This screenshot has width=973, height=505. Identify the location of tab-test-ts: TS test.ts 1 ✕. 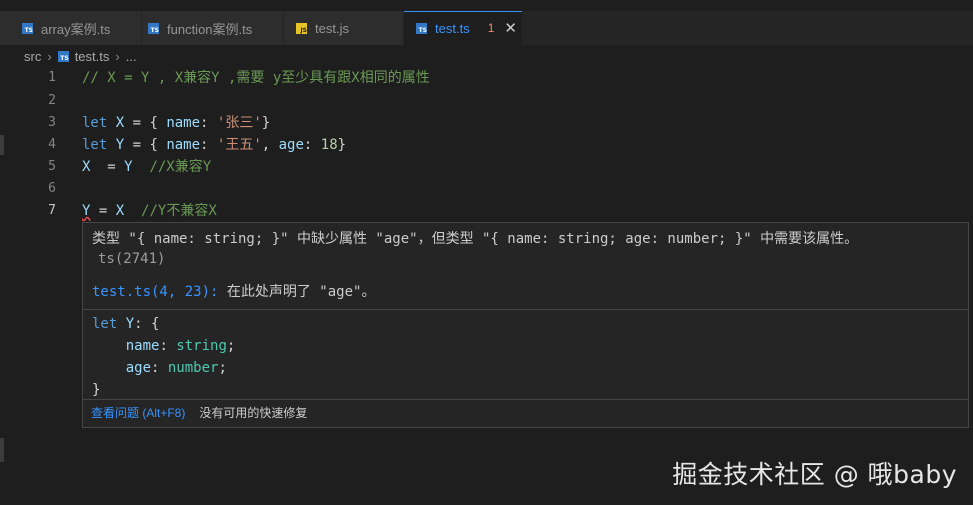
(463, 28).